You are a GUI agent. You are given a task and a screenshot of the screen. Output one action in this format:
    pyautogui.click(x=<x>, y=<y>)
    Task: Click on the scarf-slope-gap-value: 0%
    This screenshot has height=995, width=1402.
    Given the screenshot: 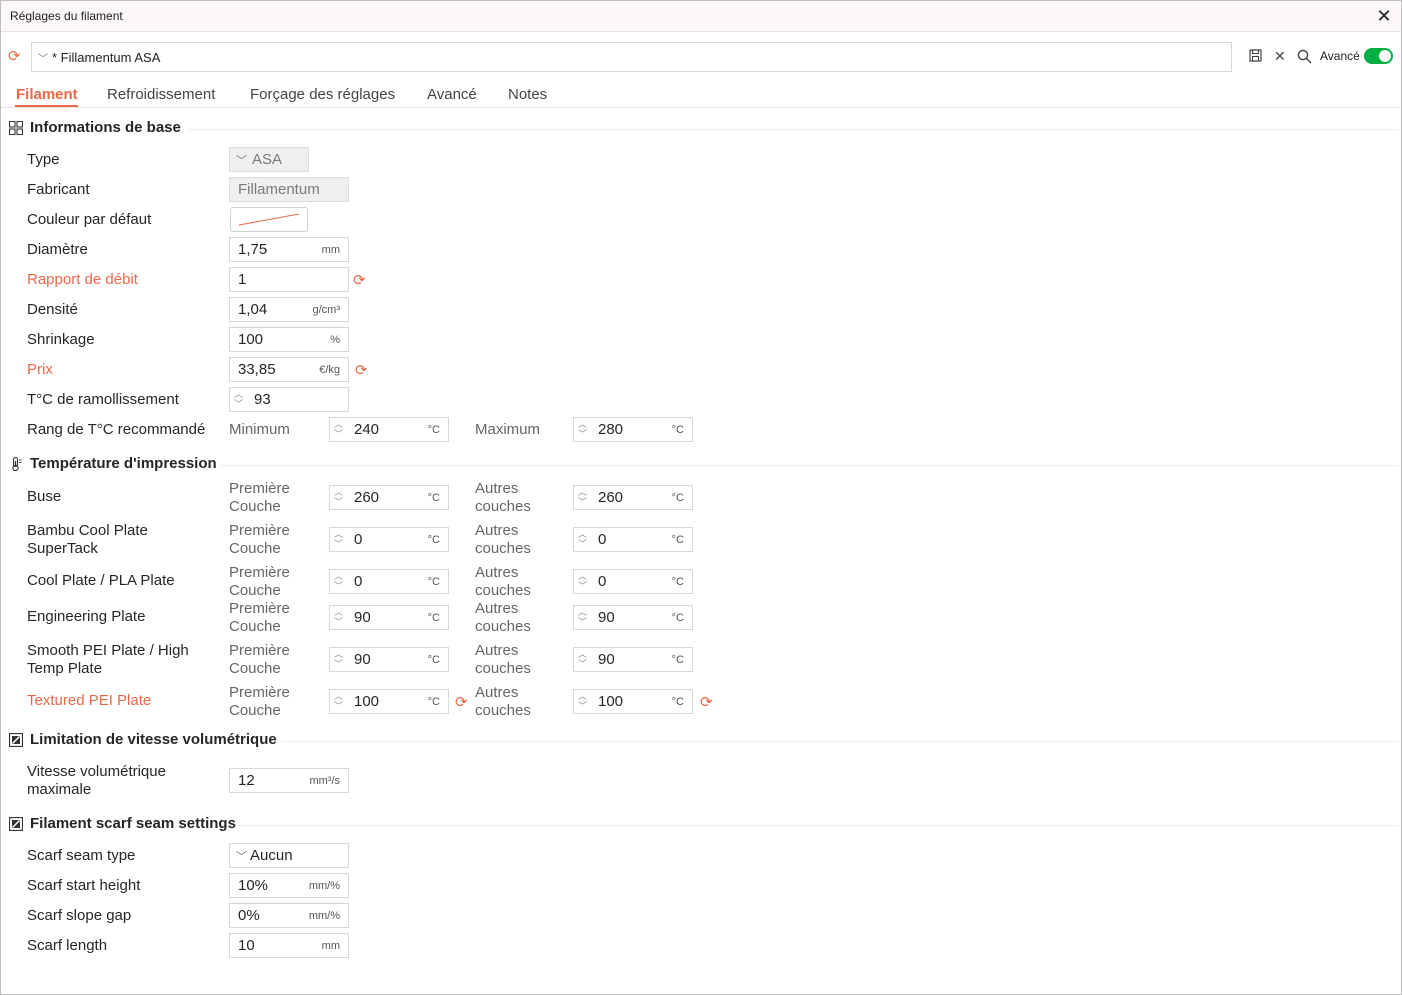 What is the action you would take?
    pyautogui.click(x=249, y=915)
    